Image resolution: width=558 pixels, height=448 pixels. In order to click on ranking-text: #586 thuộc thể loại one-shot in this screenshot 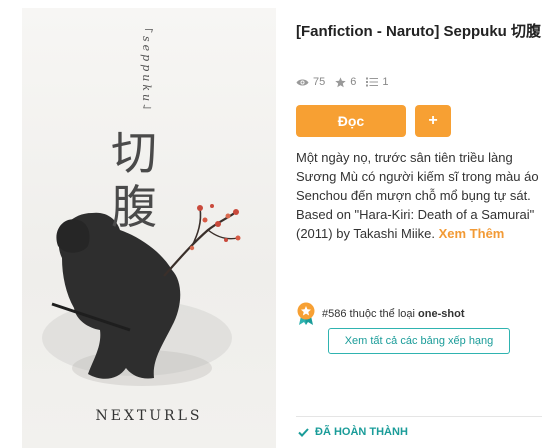, I will do `click(393, 314)`.